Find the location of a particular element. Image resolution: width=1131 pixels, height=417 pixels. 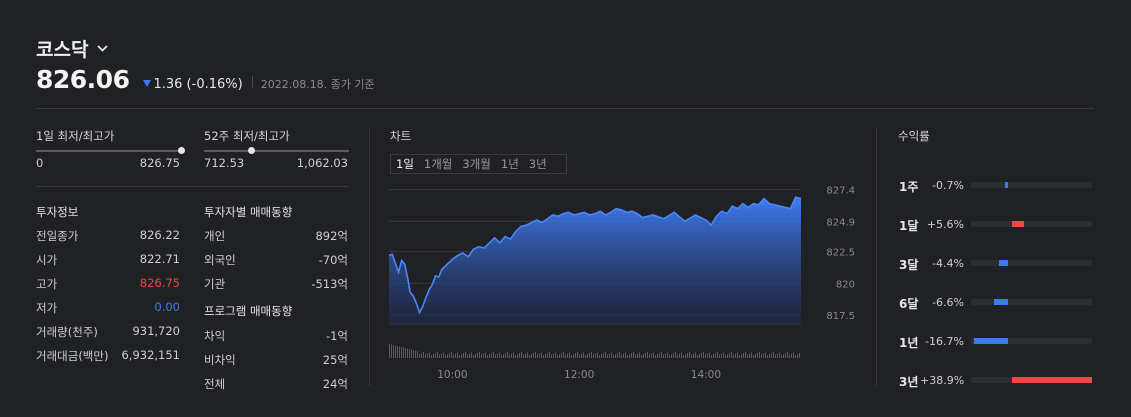

volume-bars is located at coordinates (594, 351).